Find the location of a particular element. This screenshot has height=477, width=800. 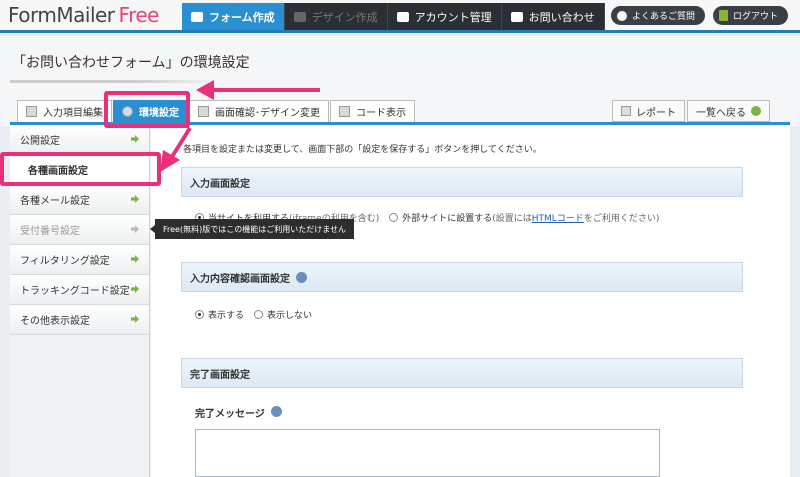

complete-message-textarea is located at coordinates (427, 453).